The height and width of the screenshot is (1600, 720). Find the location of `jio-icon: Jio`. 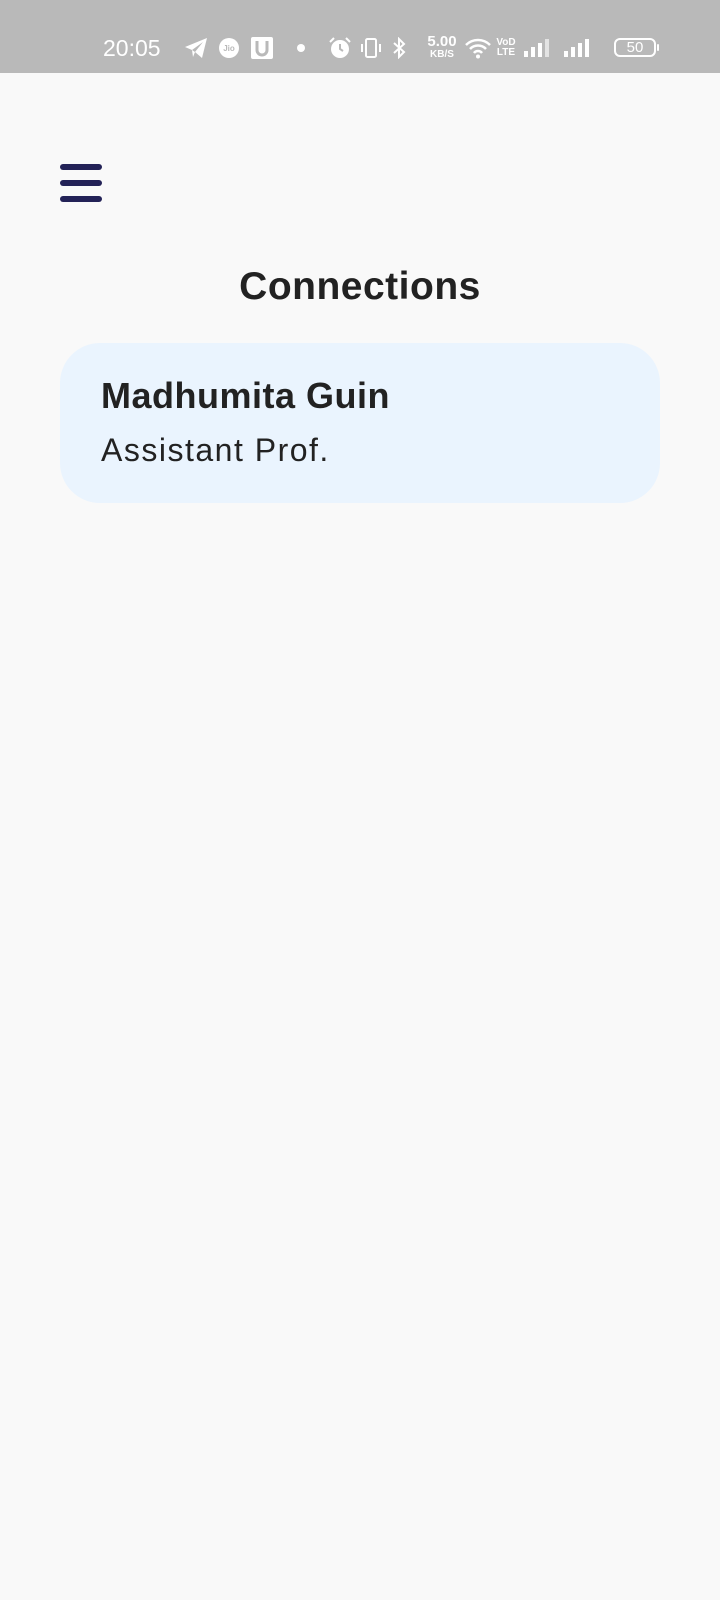

jio-icon: Jio is located at coordinates (229, 48).